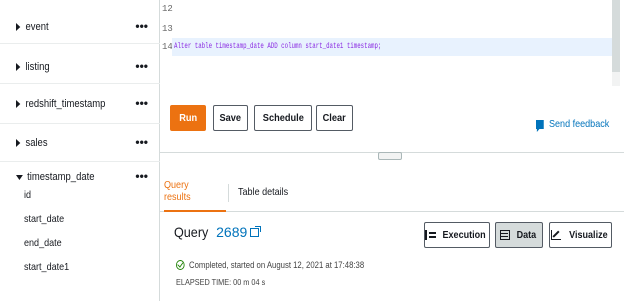 Image resolution: width=624 pixels, height=301 pixels. Describe the element at coordinates (188, 118) in the screenshot. I see `run-button: Run` at that location.